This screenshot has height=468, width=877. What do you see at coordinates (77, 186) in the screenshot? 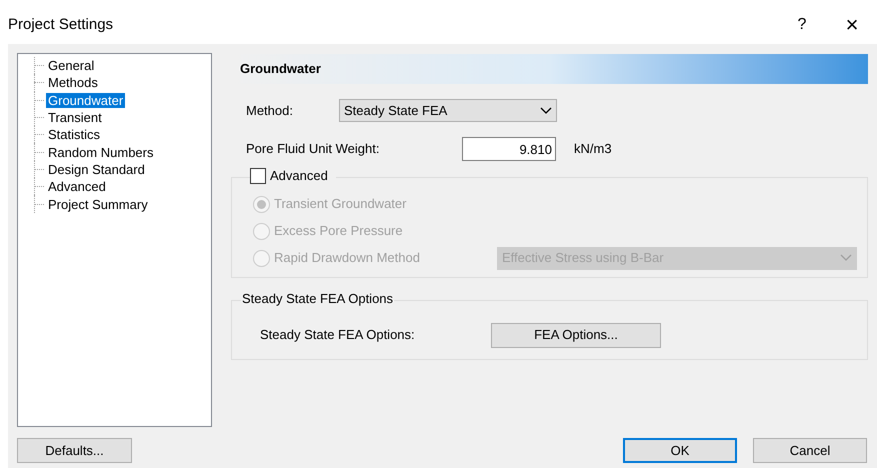
I see `tree-item: Advanced` at bounding box center [77, 186].